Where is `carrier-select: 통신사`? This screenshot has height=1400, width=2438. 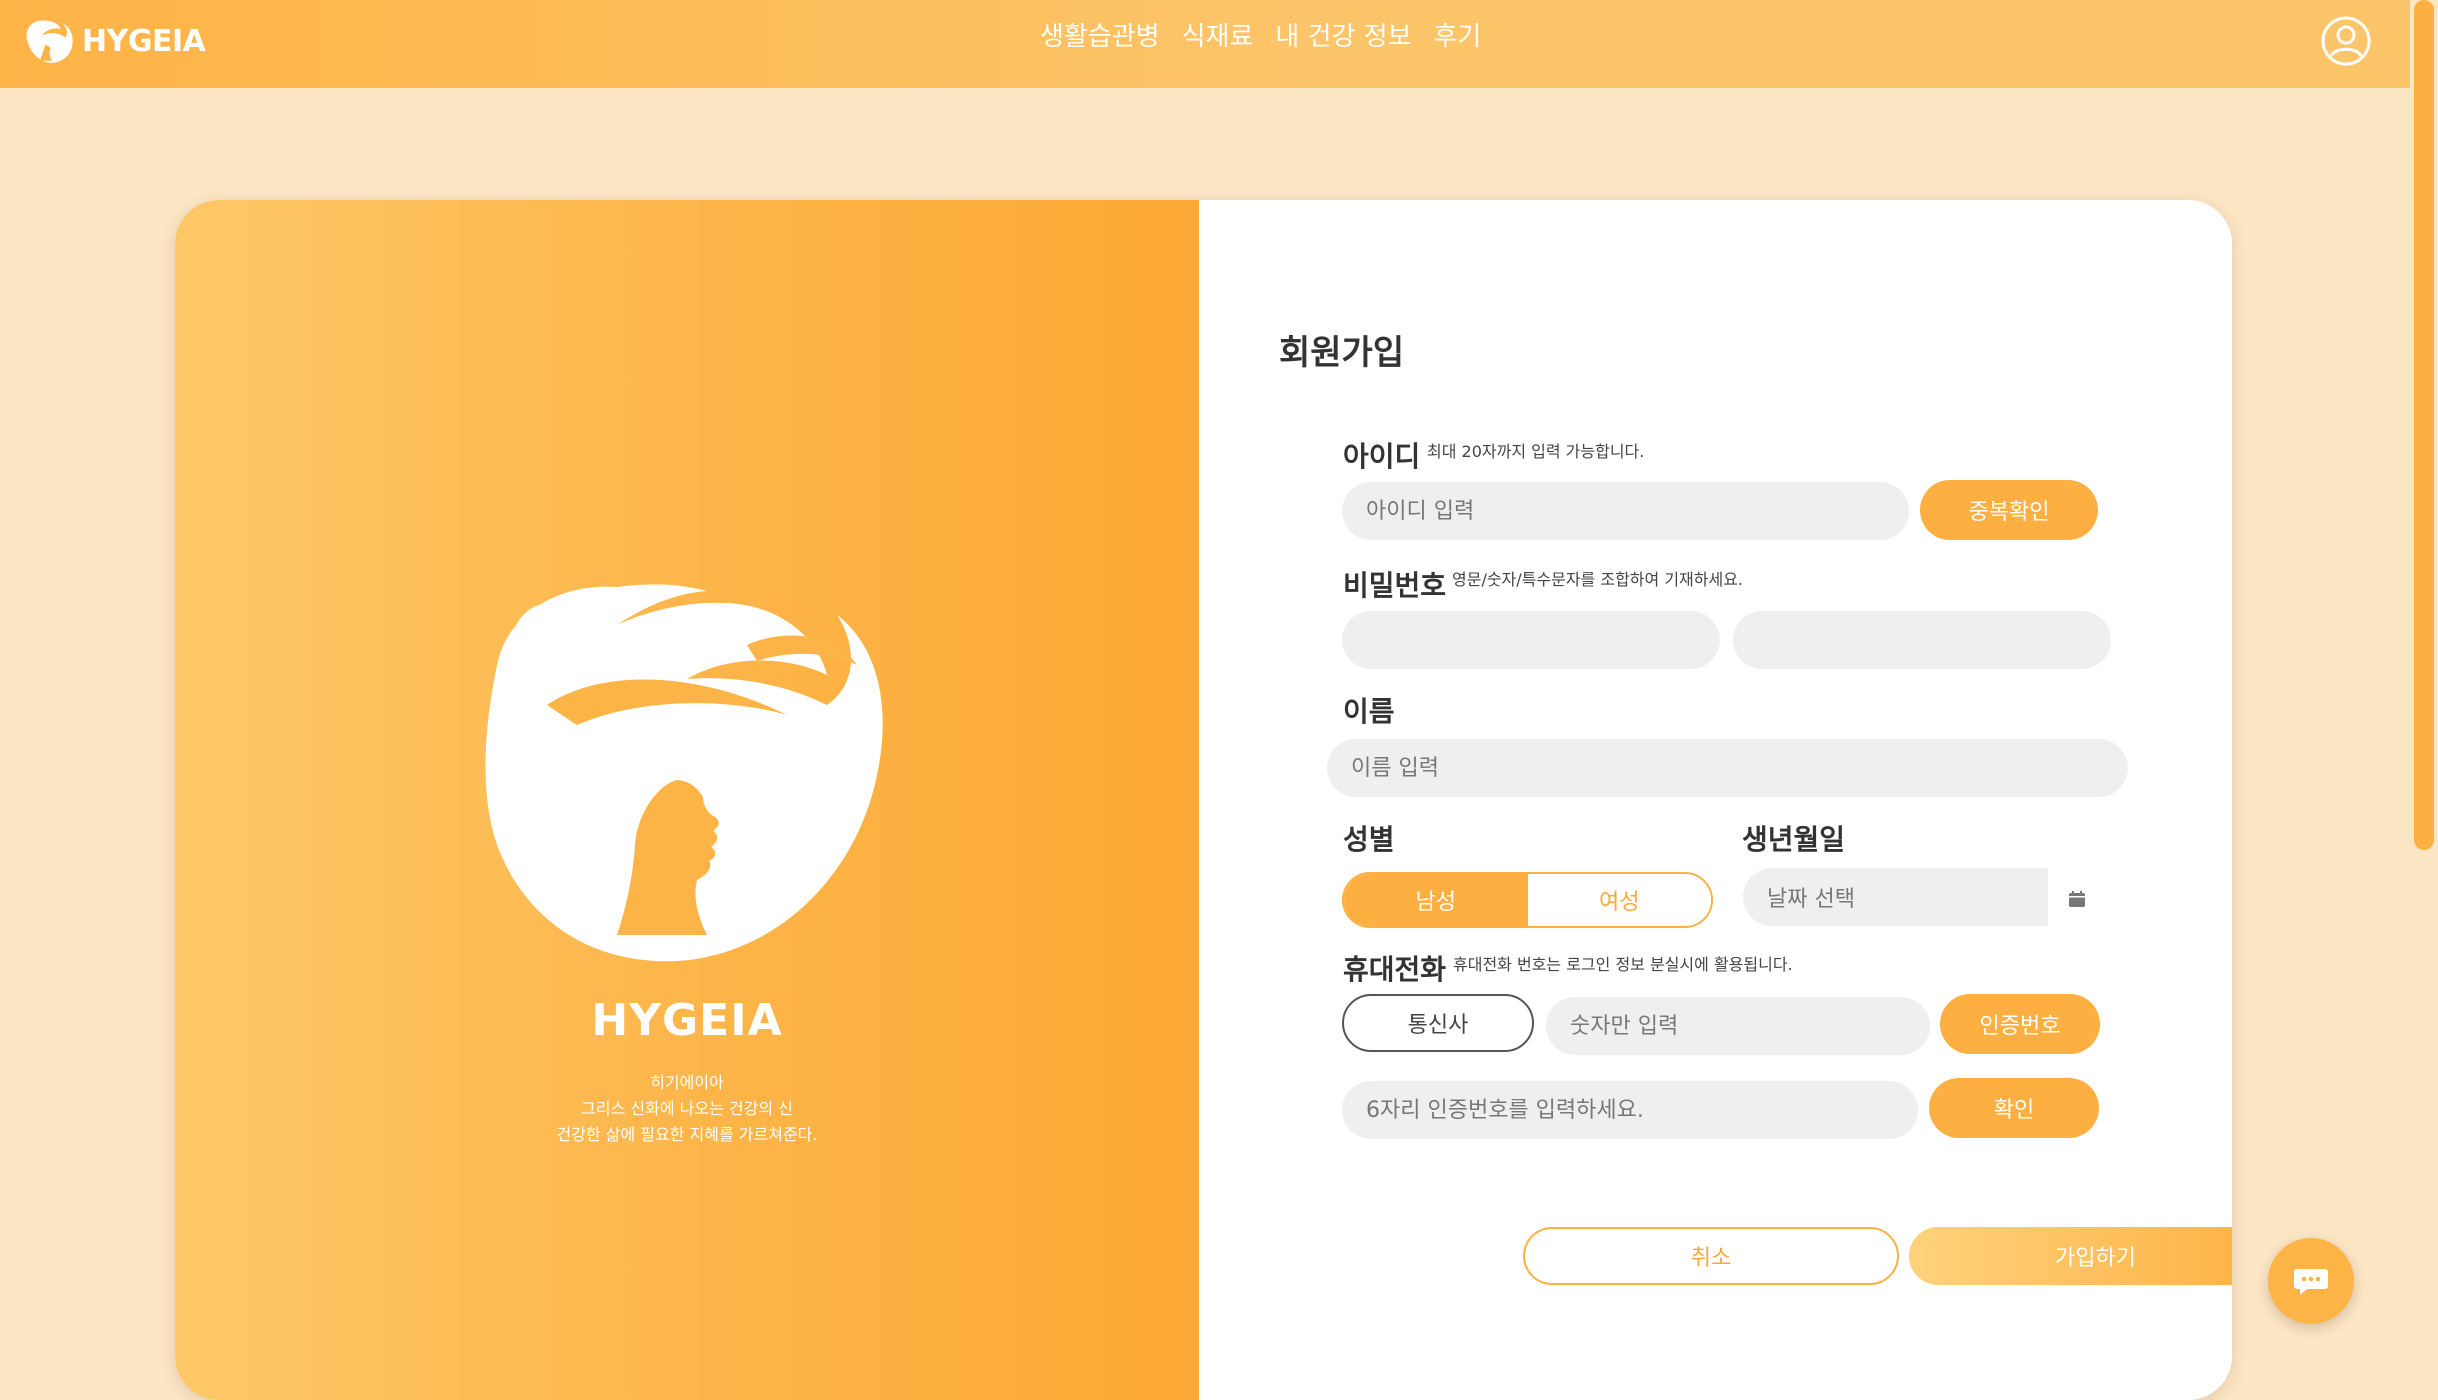
carrier-select: 통신사 is located at coordinates (1438, 1023).